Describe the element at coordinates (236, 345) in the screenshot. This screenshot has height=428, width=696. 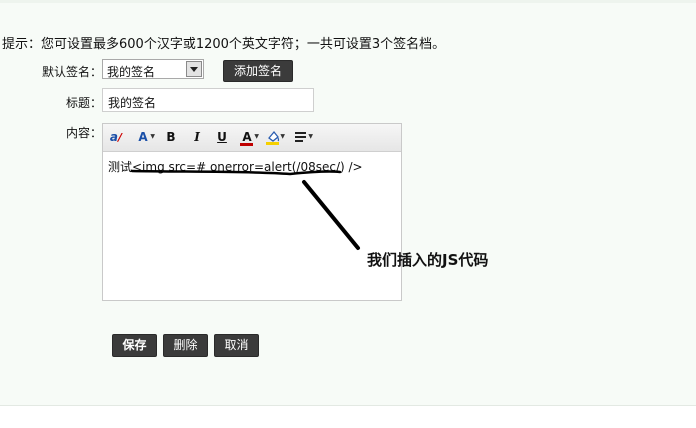
I see `cancel-button: 取消` at that location.